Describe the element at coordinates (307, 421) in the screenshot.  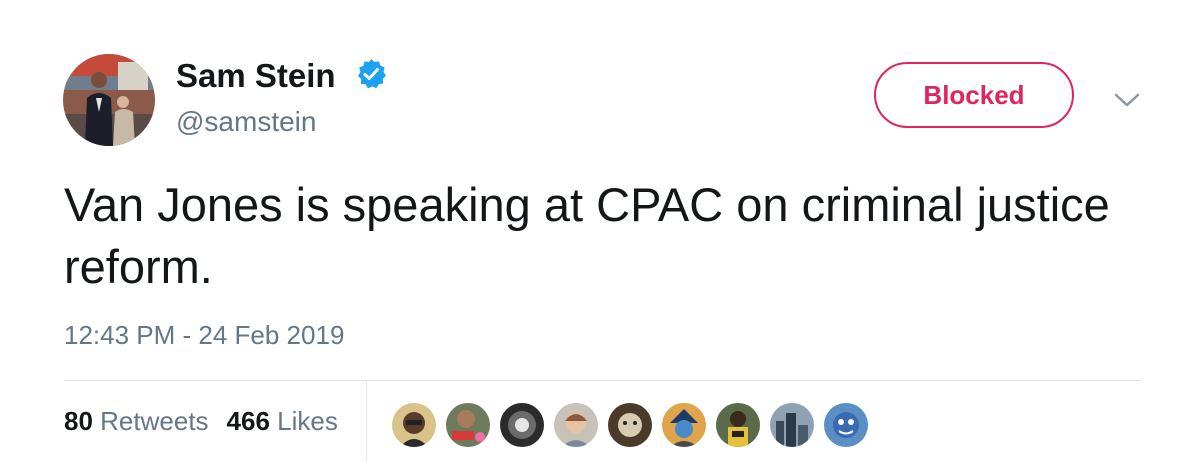
I see `likes-label: Likes` at that location.